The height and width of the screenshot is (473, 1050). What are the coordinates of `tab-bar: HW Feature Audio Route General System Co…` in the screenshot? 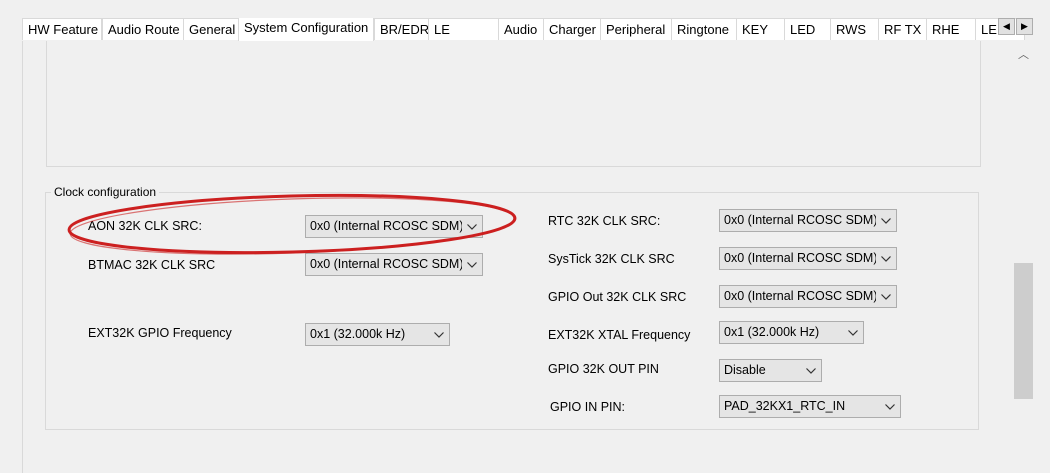 It's located at (525, 20).